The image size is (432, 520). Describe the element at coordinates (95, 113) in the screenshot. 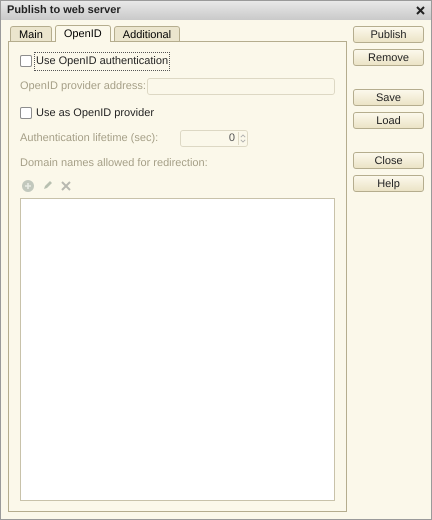

I see `checkbox-label: Use as OpenID provider` at that location.